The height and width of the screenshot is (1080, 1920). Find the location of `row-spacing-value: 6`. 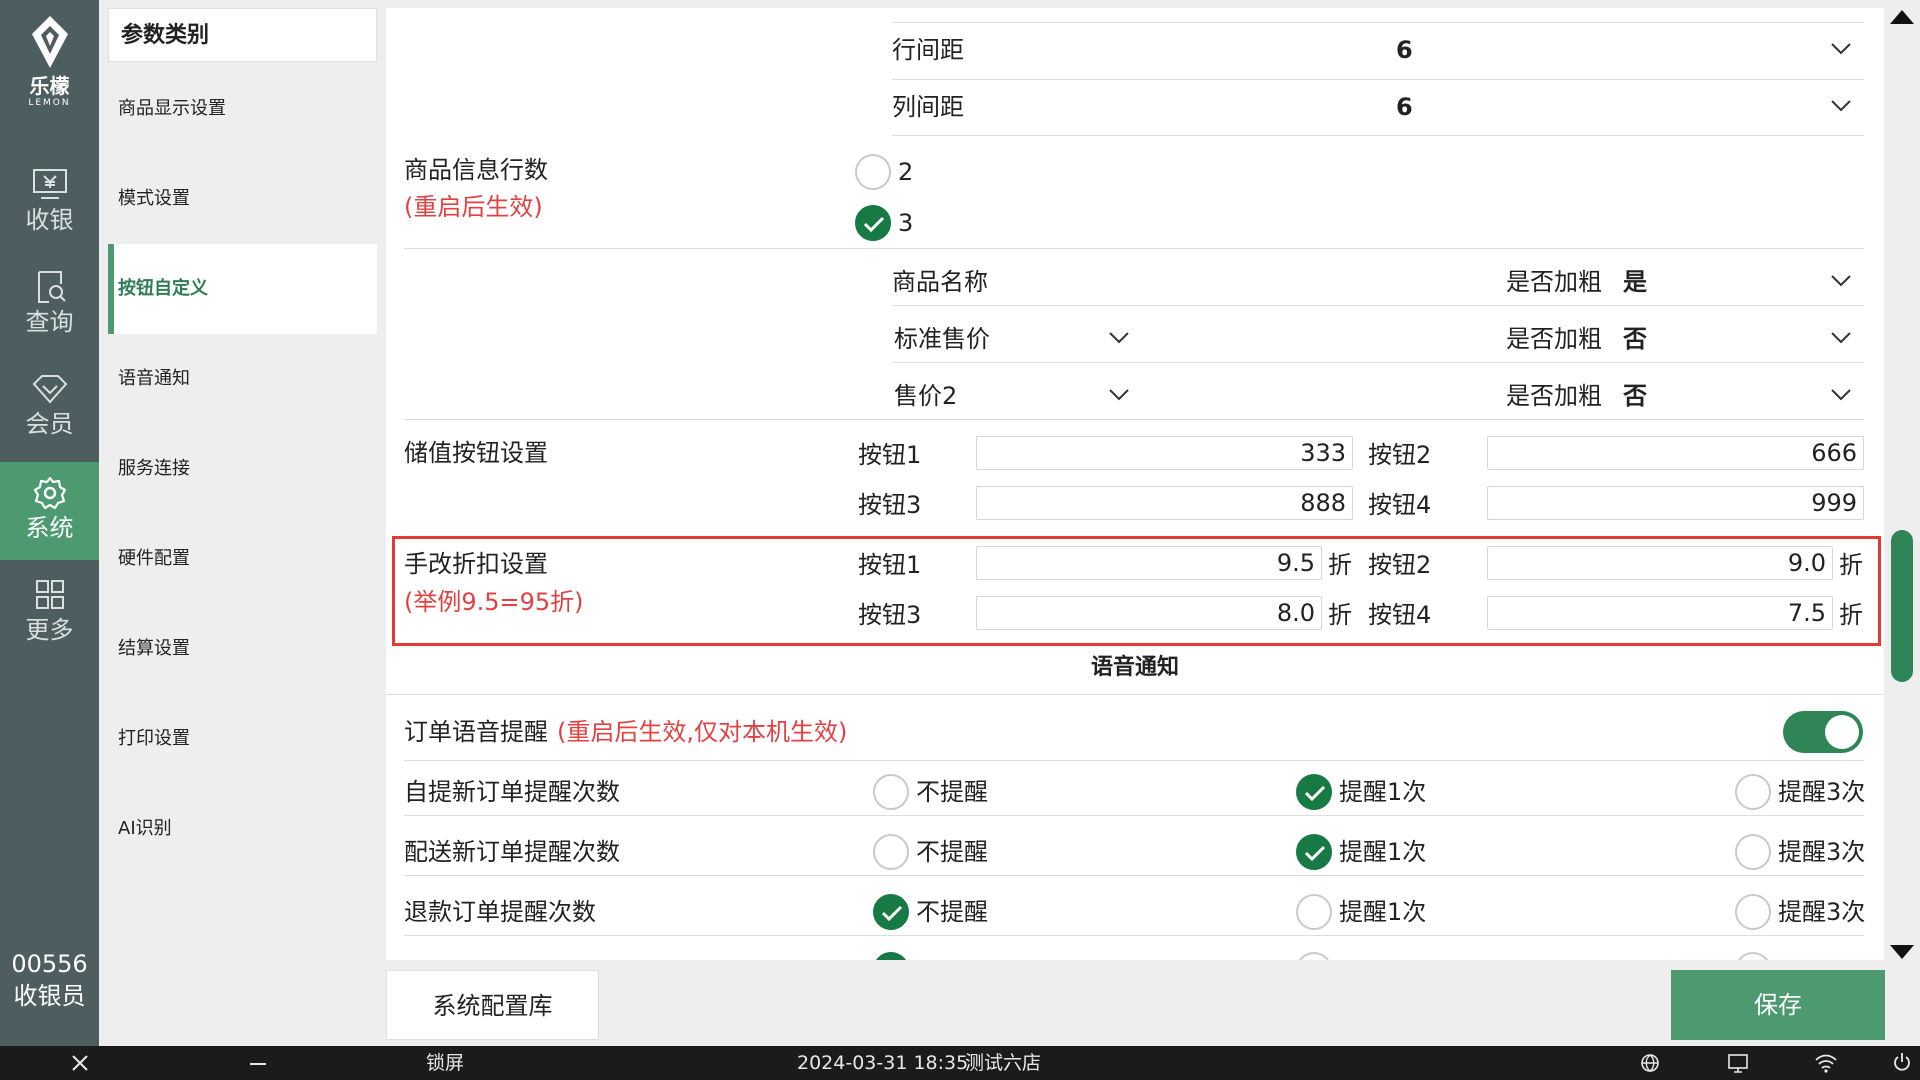

row-spacing-value: 6 is located at coordinates (1404, 50).